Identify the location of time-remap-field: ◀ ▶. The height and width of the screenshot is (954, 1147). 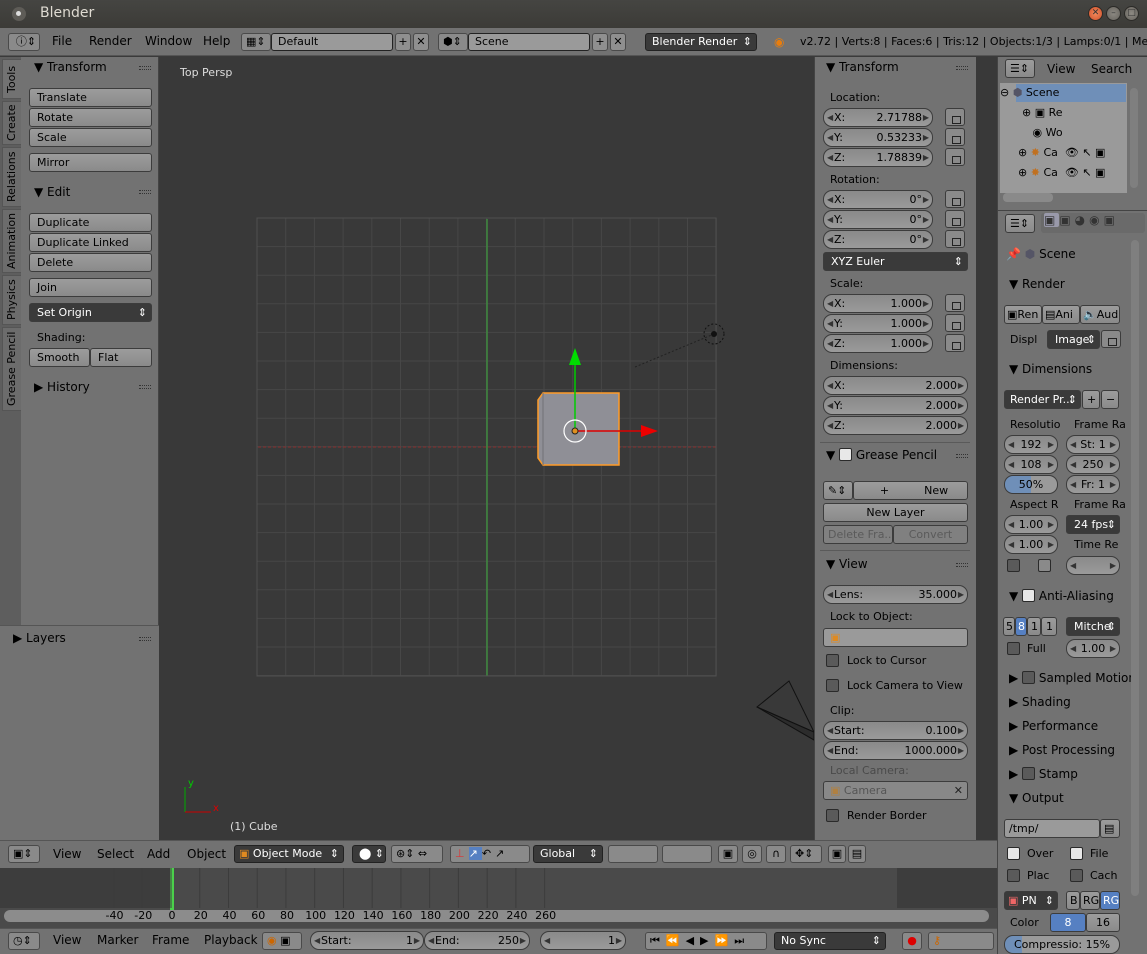
(1093, 565).